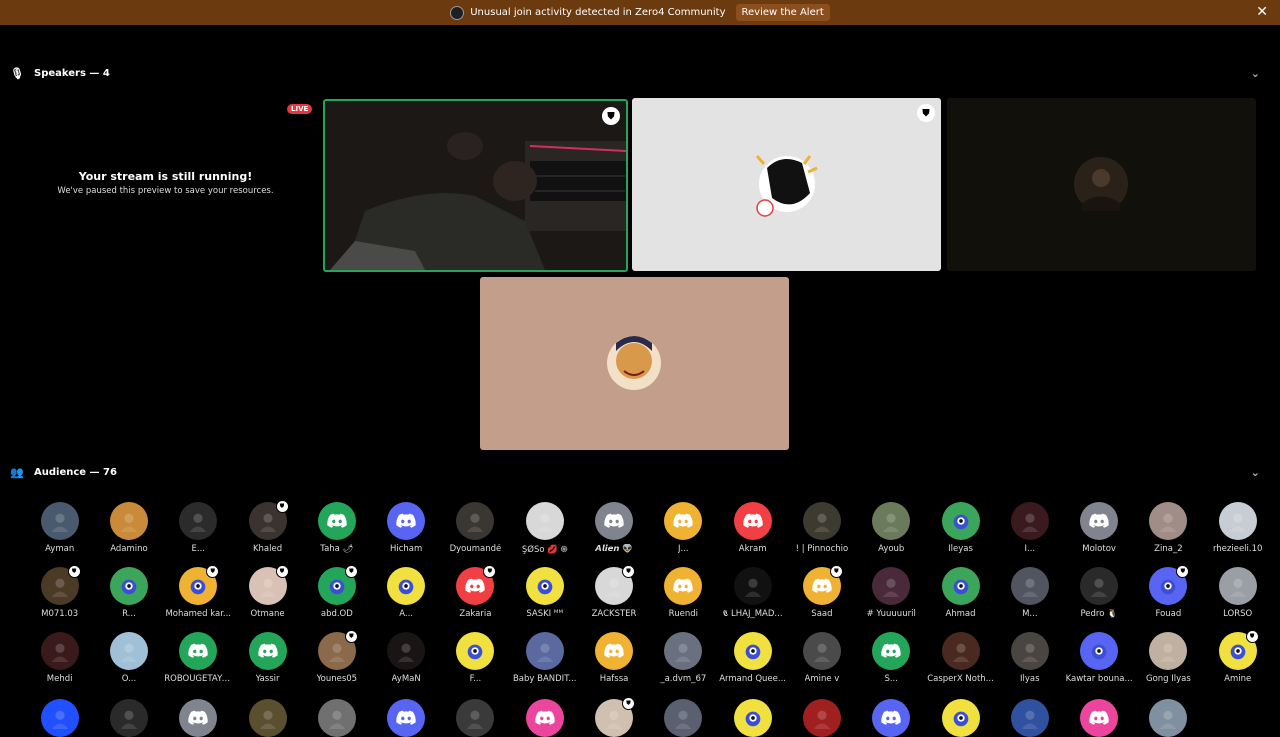 This screenshot has height=737, width=1280. I want to click on audience-member: Ahmad, so click(960, 593).